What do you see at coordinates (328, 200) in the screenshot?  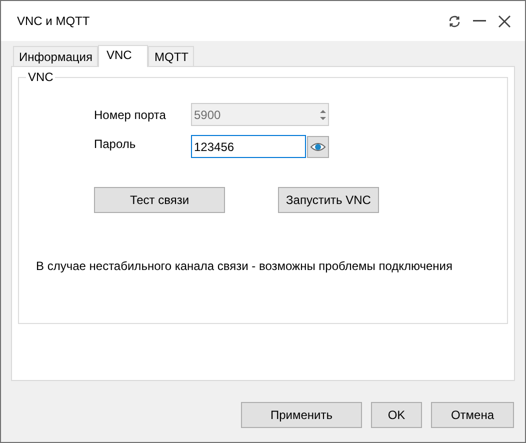 I see `action-button: Запустить VNC` at bounding box center [328, 200].